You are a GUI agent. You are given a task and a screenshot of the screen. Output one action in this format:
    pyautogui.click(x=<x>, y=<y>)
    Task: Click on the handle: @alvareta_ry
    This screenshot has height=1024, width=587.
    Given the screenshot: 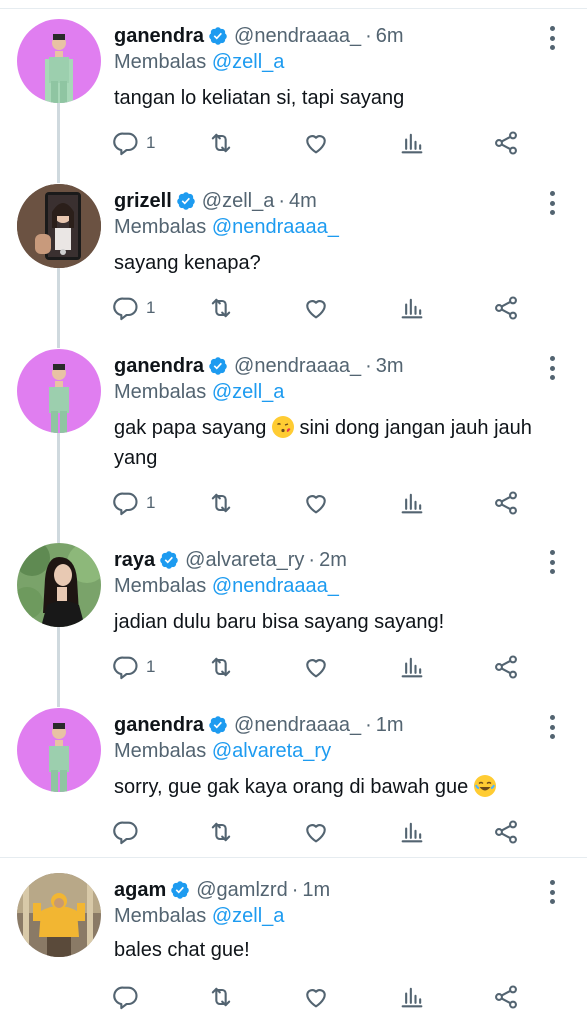 What is the action you would take?
    pyautogui.click(x=244, y=560)
    